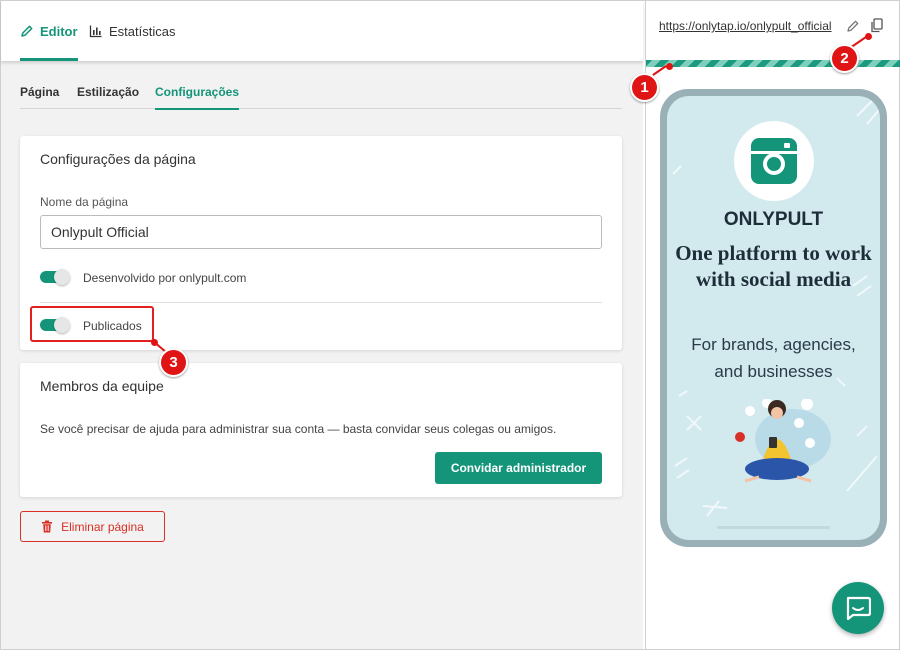  What do you see at coordinates (154, 342) in the screenshot?
I see `marker-3-dot` at bounding box center [154, 342].